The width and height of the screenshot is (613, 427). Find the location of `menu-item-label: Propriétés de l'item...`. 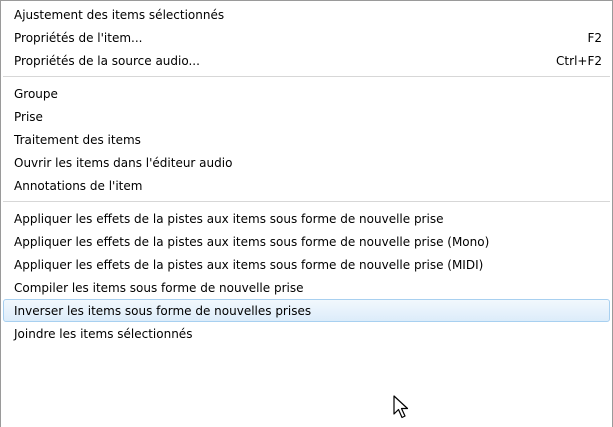

menu-item-label: Propriétés de l'item... is located at coordinates (78, 38).